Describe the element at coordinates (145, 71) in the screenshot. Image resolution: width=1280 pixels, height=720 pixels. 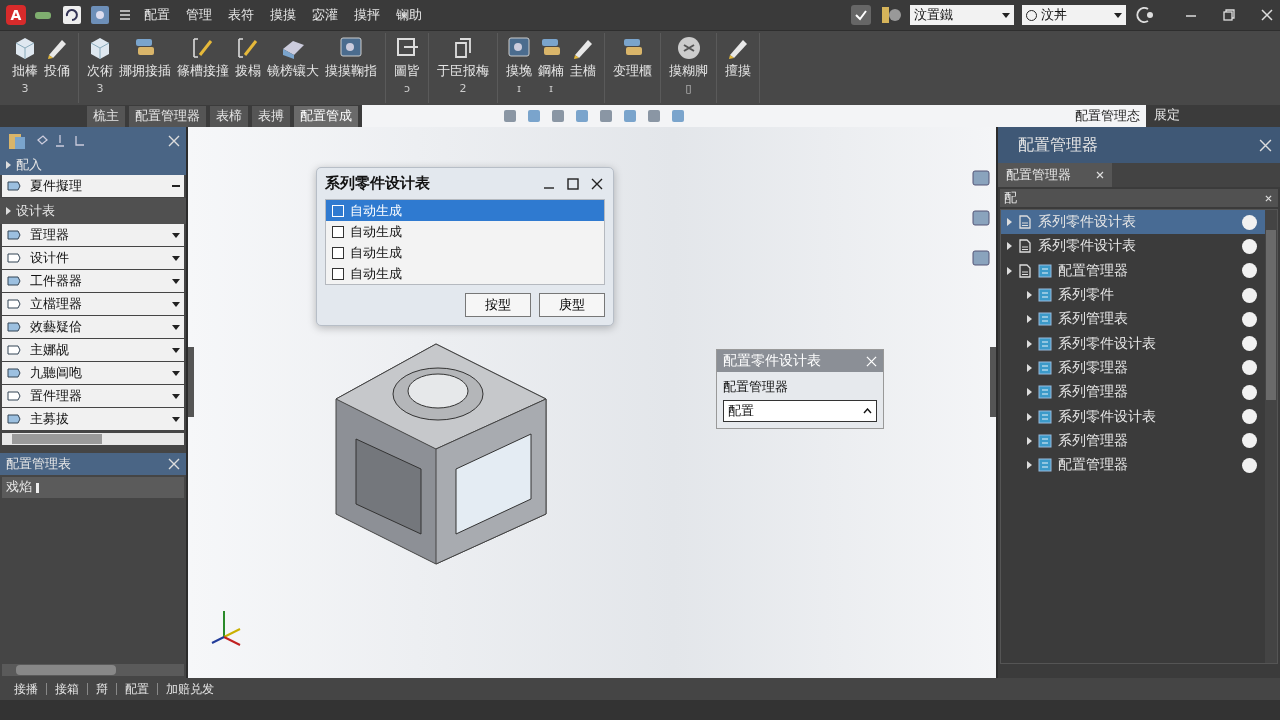
I see `tool-label: 挪拥接插` at that location.